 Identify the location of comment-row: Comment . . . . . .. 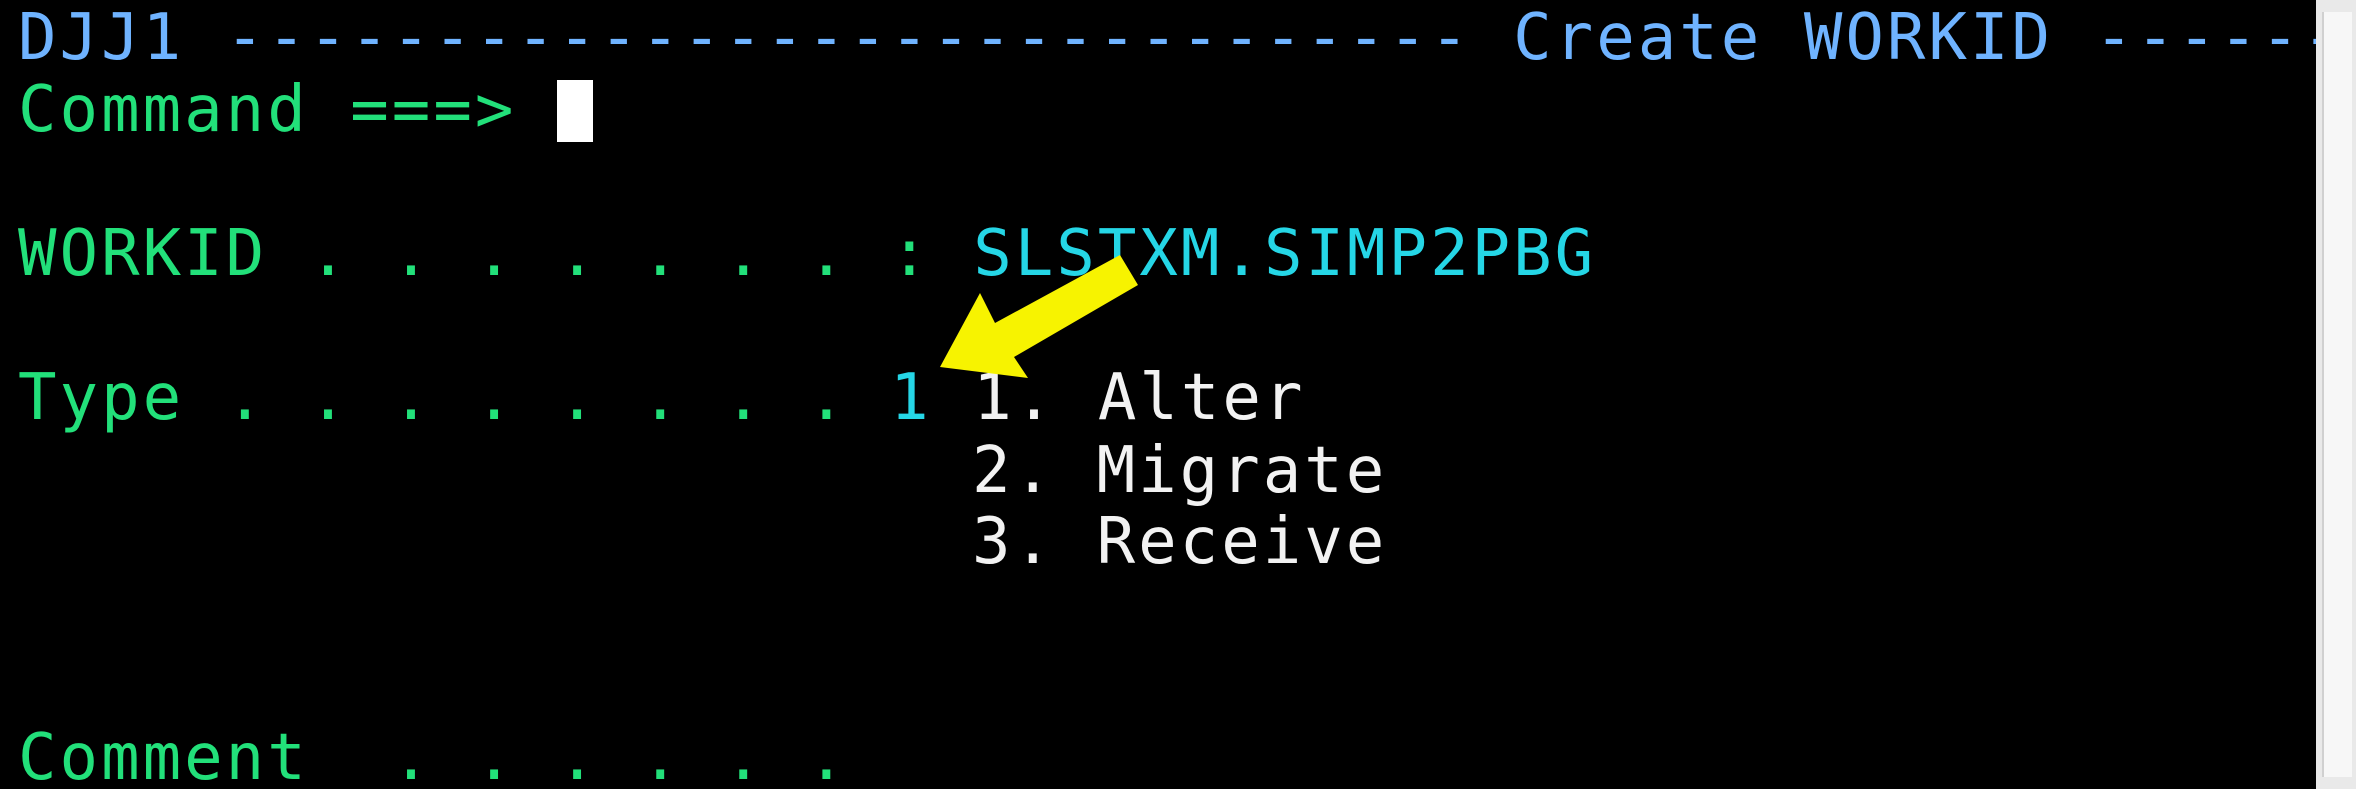
(433, 755).